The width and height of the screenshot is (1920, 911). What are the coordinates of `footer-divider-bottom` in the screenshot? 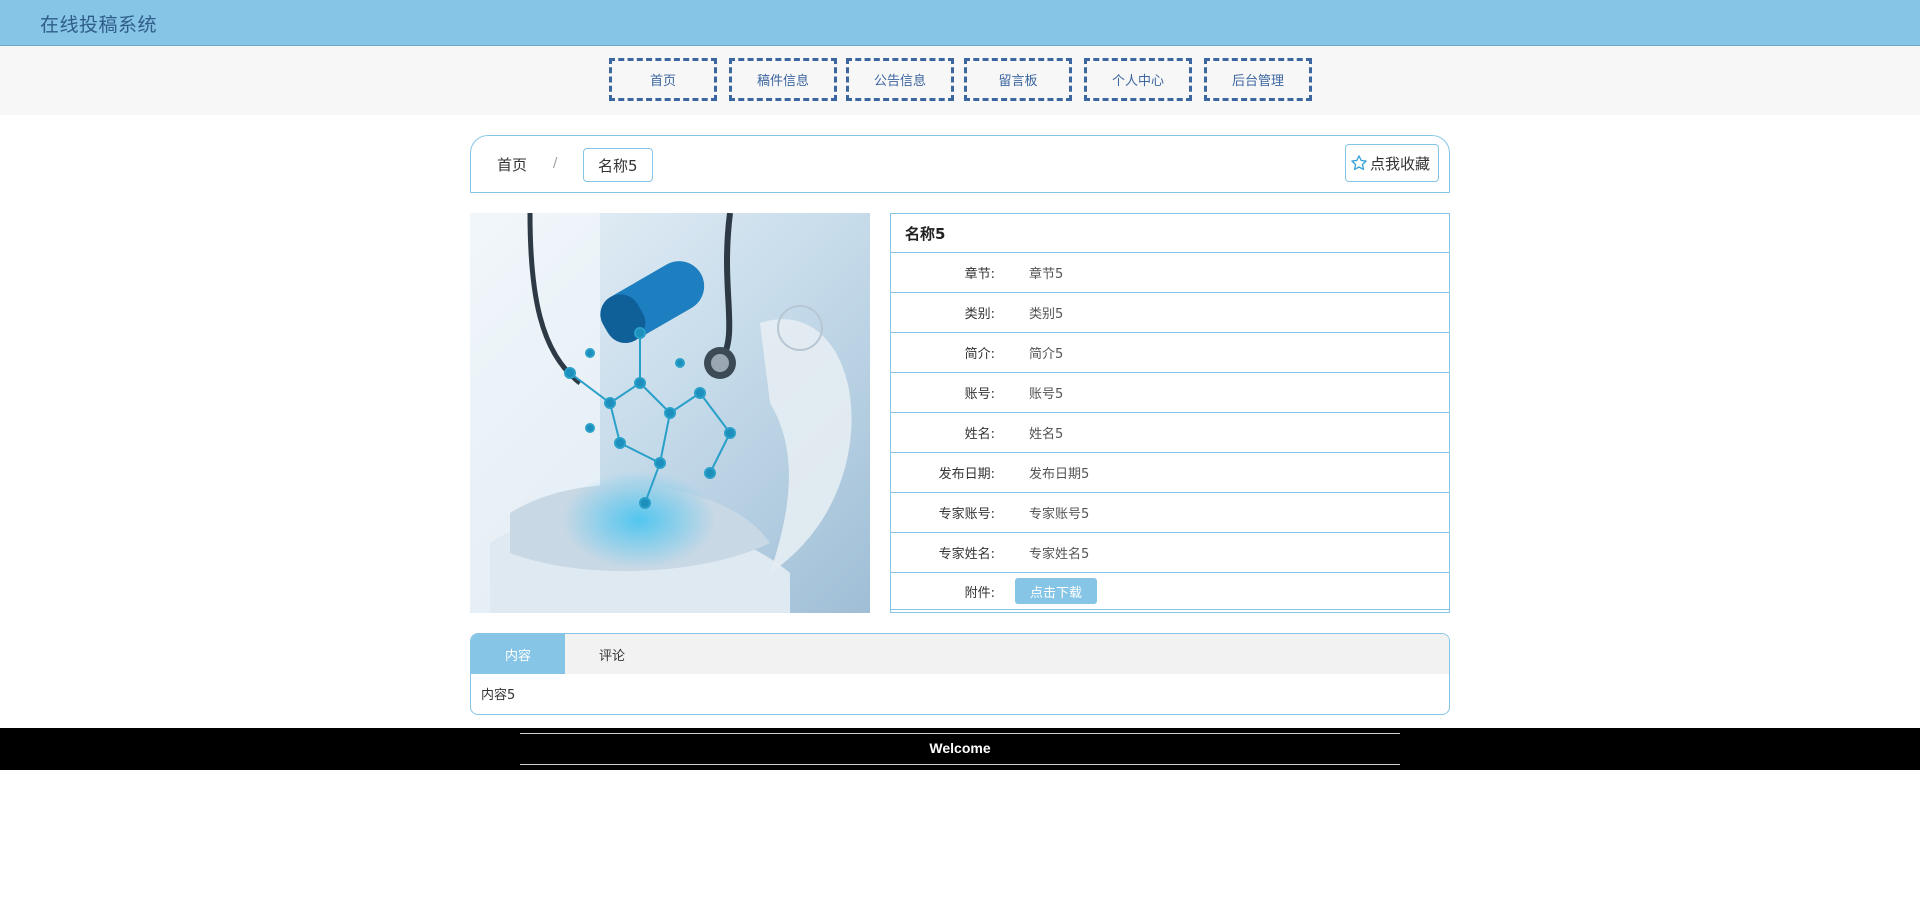 It's located at (960, 764).